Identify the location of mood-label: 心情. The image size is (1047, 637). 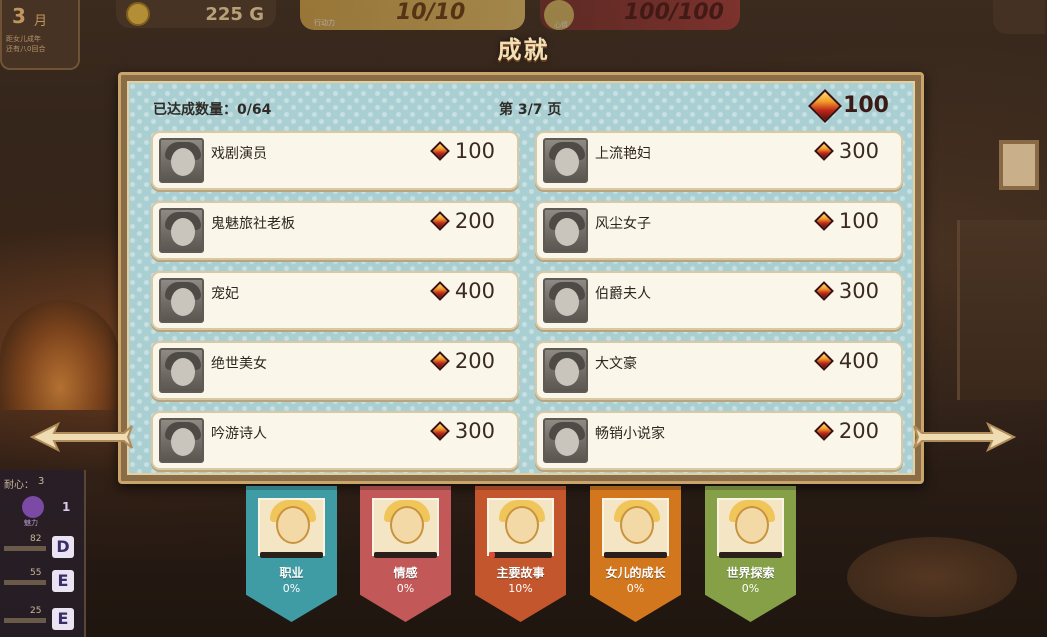
(561, 25).